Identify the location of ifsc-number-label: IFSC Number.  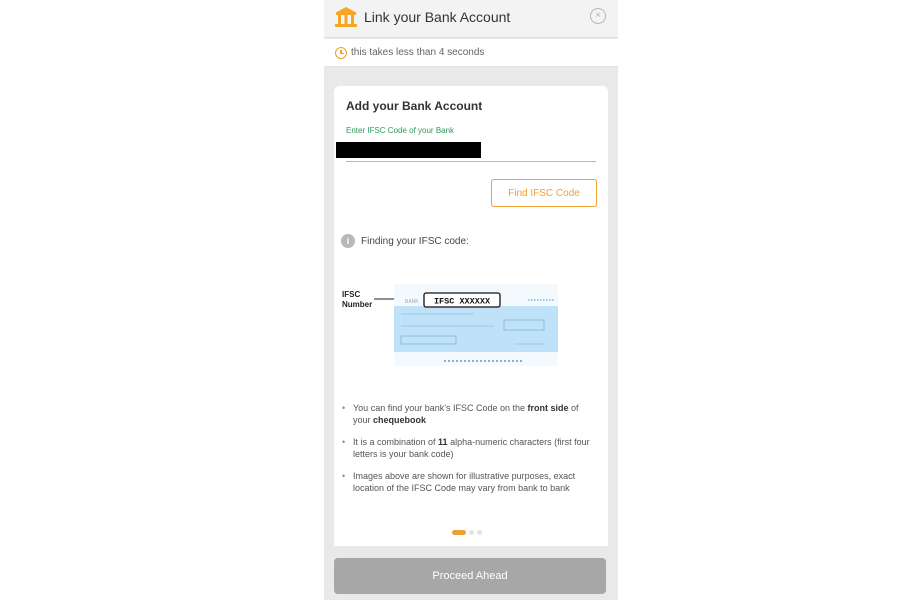
(357, 300).